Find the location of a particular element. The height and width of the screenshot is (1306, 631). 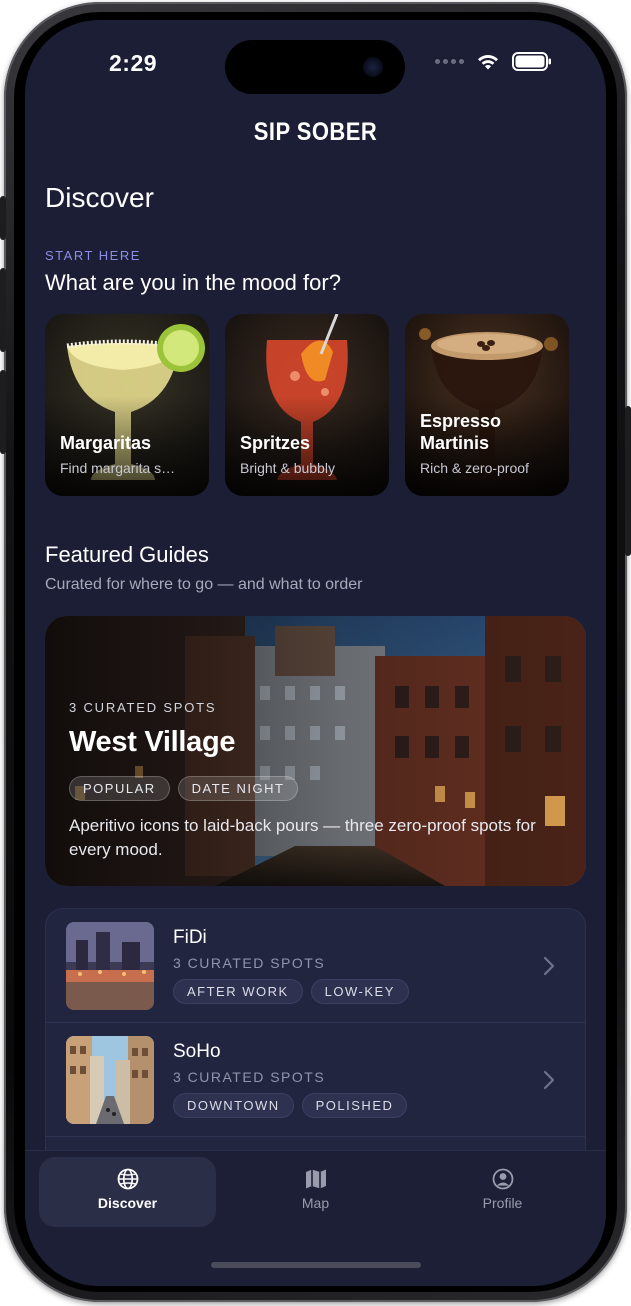

app-logo-title: SIP SOBER is located at coordinates (315, 132).